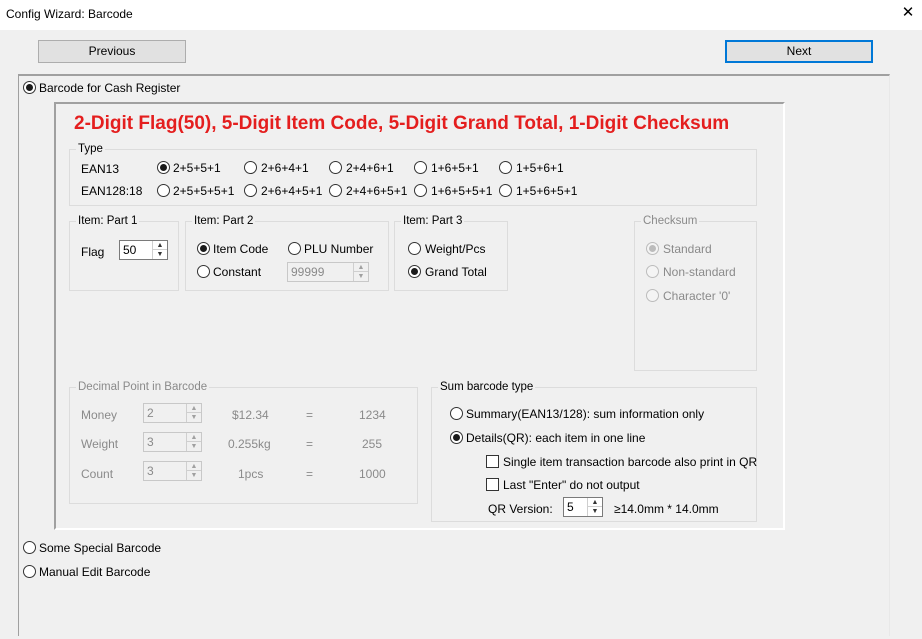  What do you see at coordinates (455, 249) in the screenshot?
I see `weight-pcs-label: Weight/Pcs` at bounding box center [455, 249].